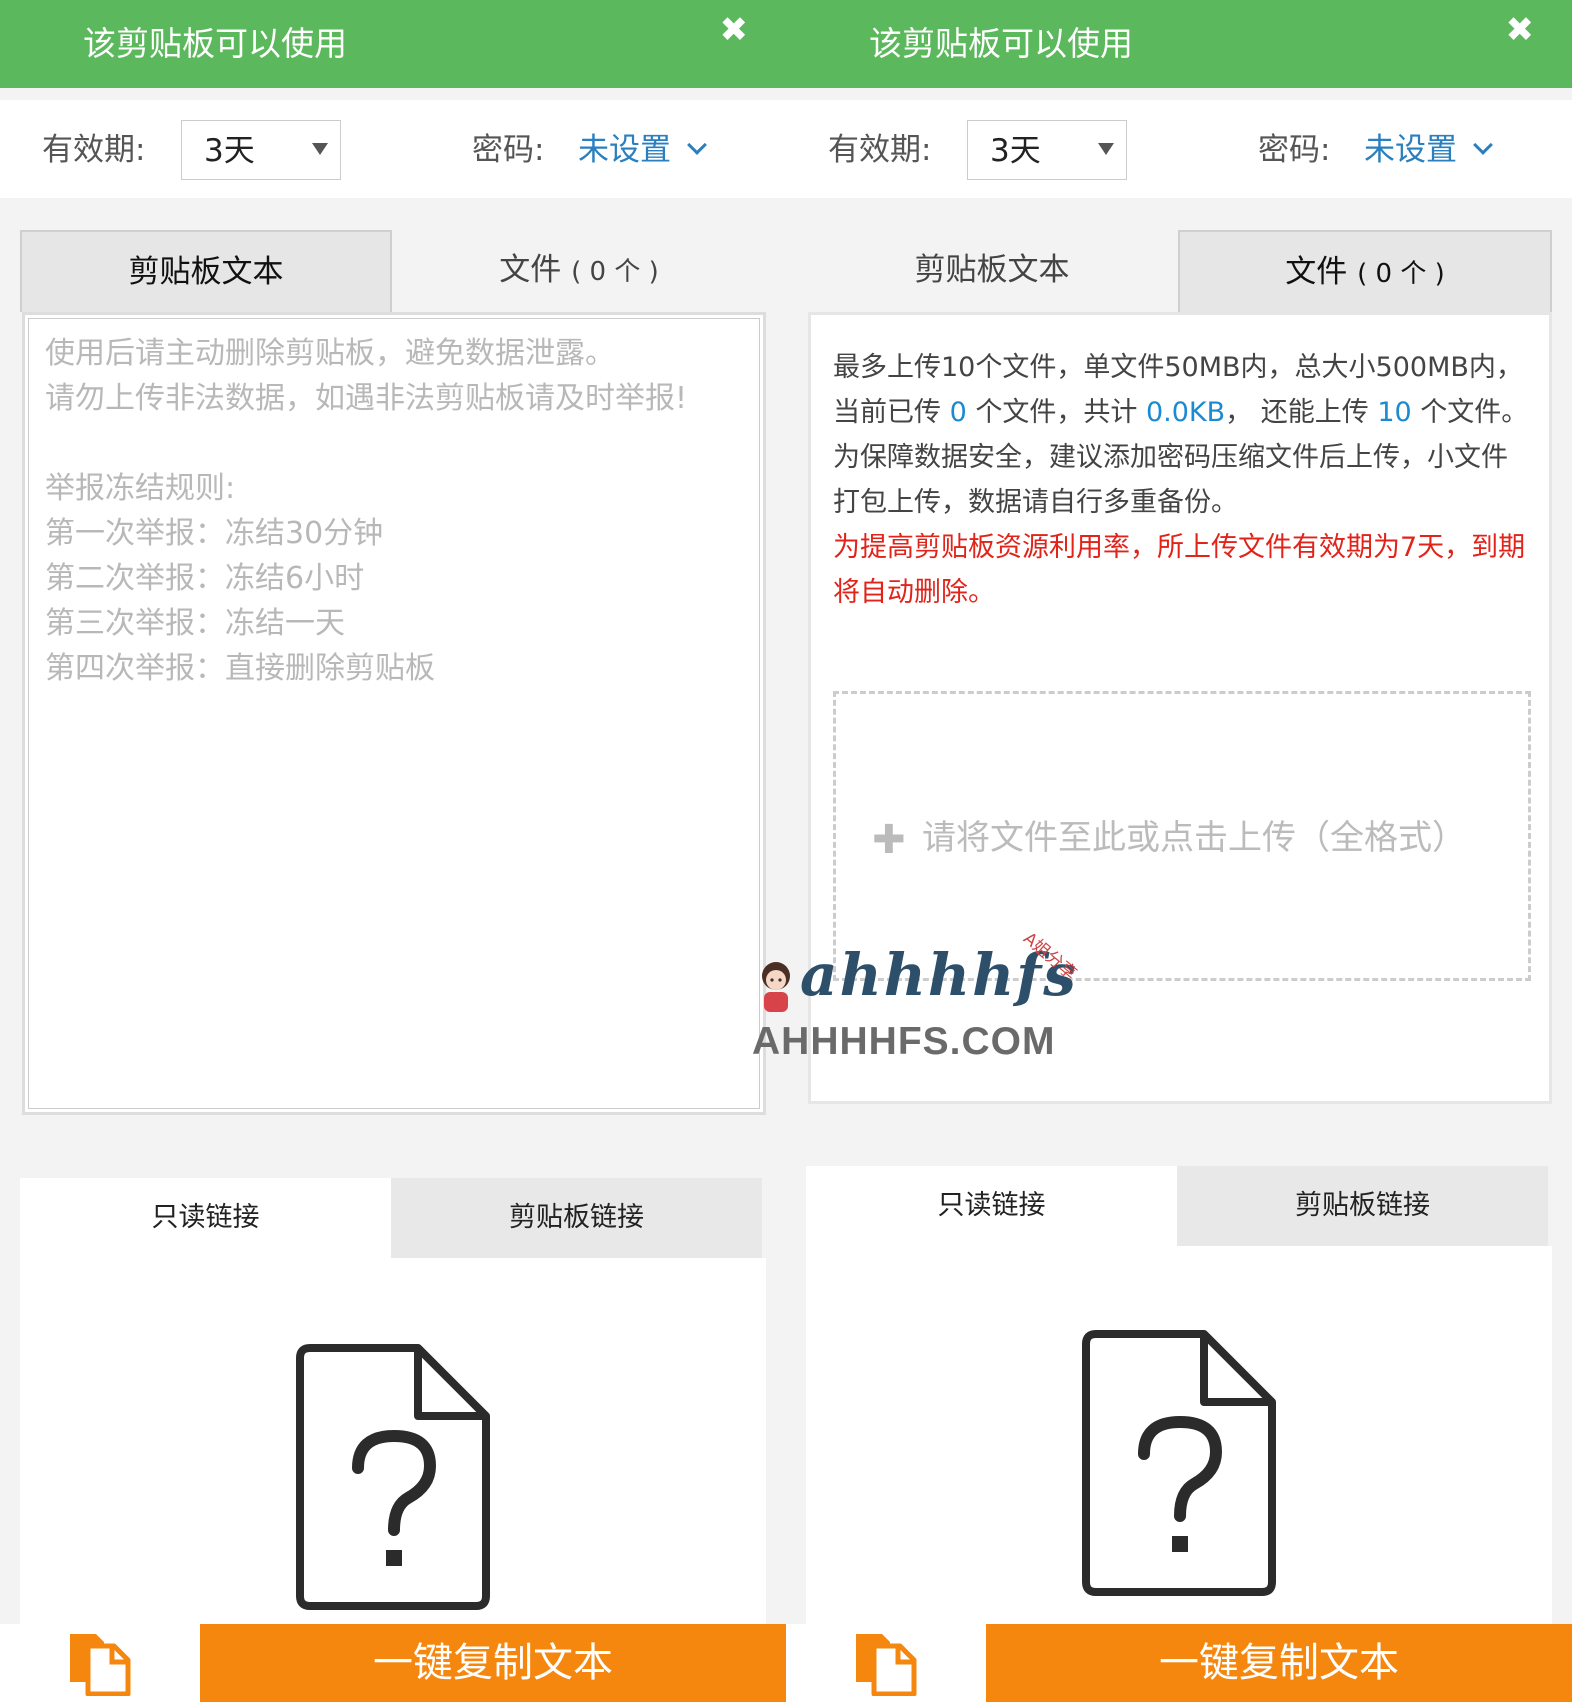 The height and width of the screenshot is (1702, 1572). What do you see at coordinates (776, 987) in the screenshot?
I see `mascot-icon` at bounding box center [776, 987].